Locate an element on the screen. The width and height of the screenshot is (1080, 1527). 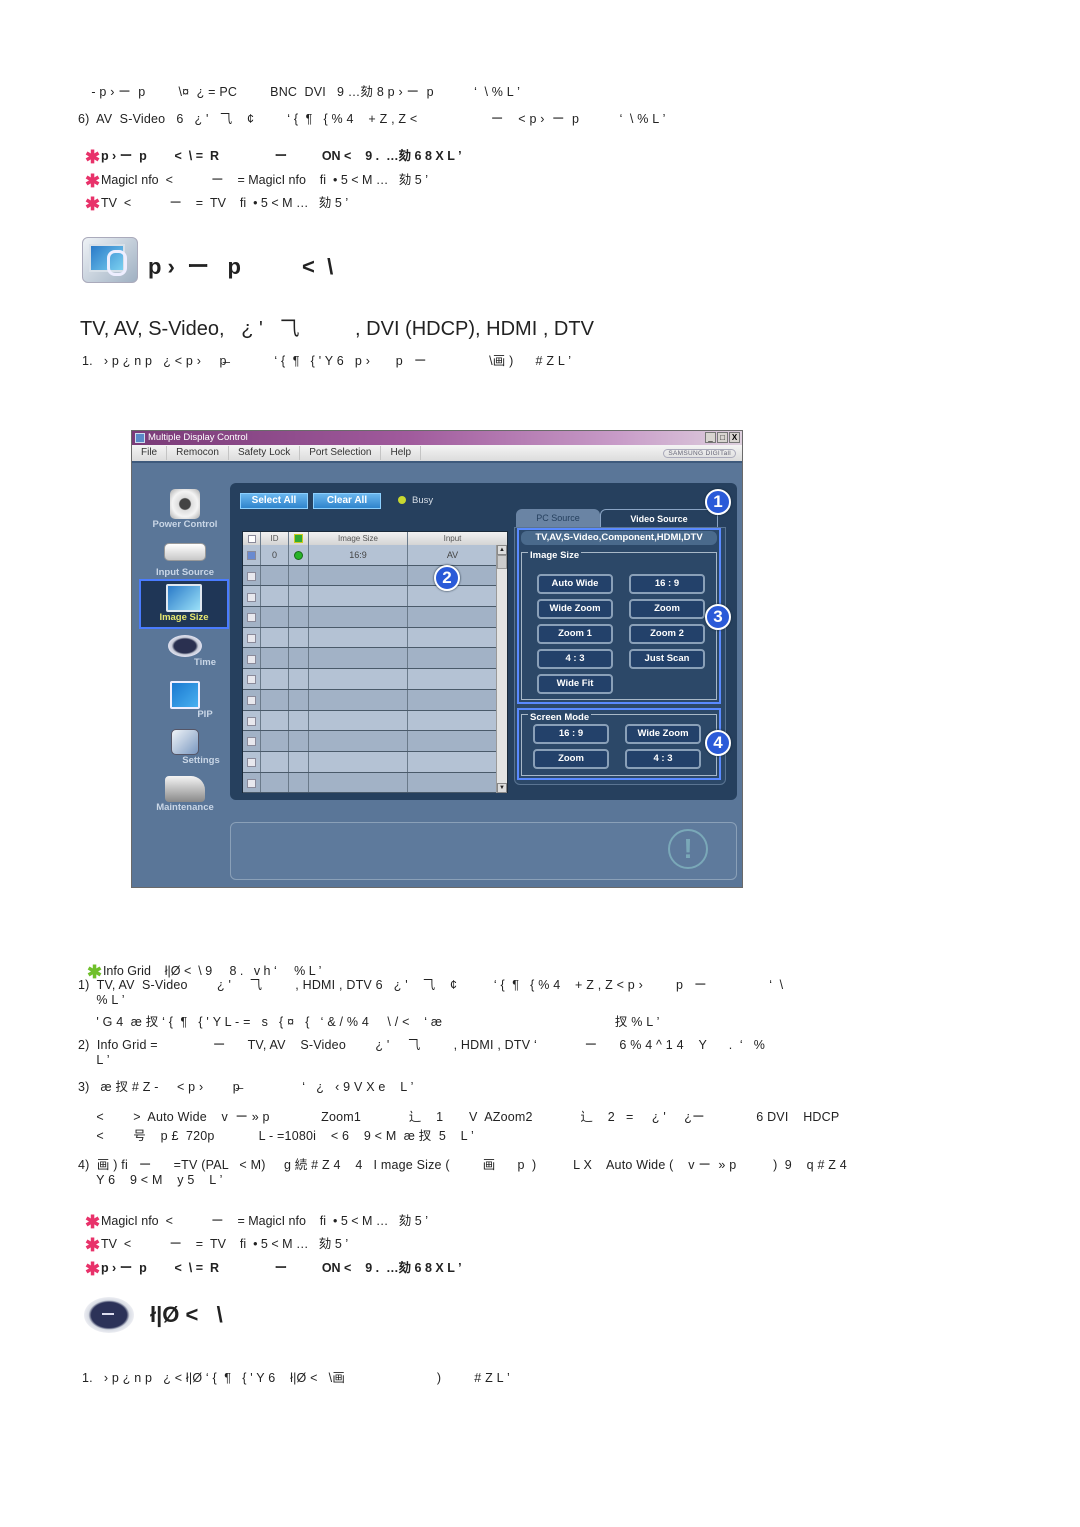
sidebar-item-settings: Settings is located at coordinates (185, 747).